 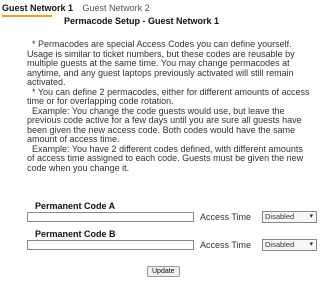 What do you see at coordinates (142, 21) in the screenshot?
I see `page-title: Permacode Setup - Guest Network 1` at bounding box center [142, 21].